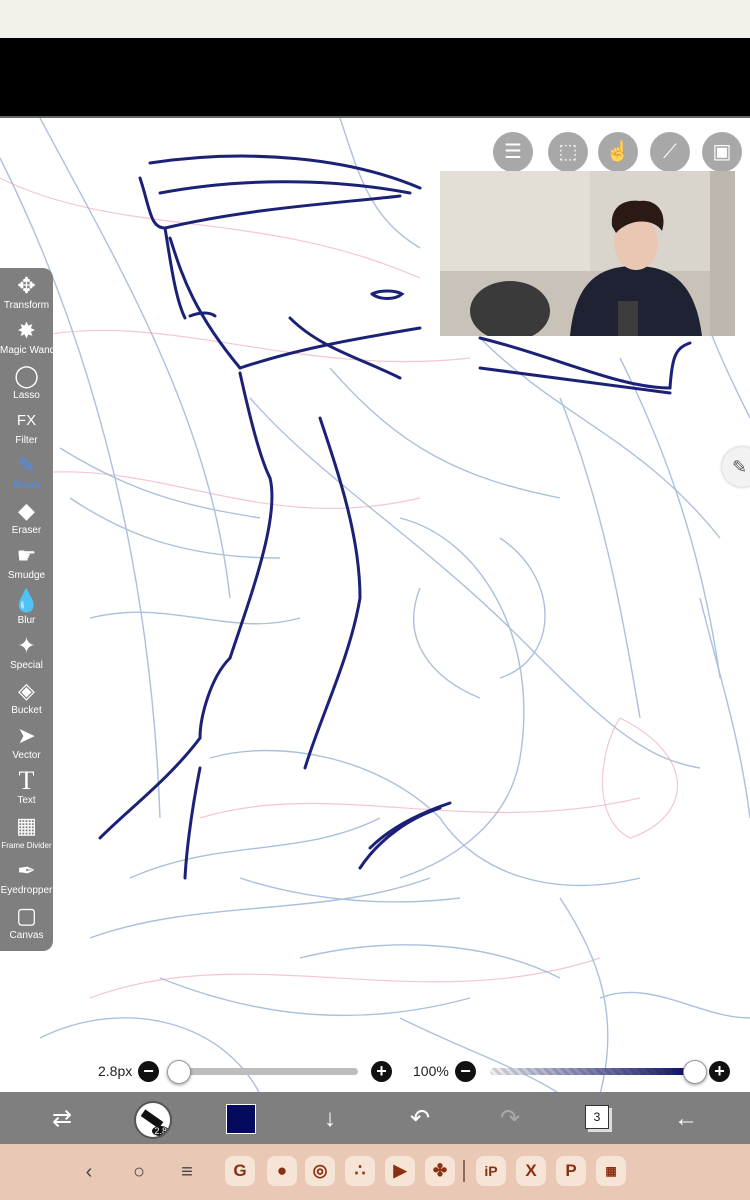 Image resolution: width=750 pixels, height=1200 pixels. I want to click on brush-size-knob, so click(179, 1072).